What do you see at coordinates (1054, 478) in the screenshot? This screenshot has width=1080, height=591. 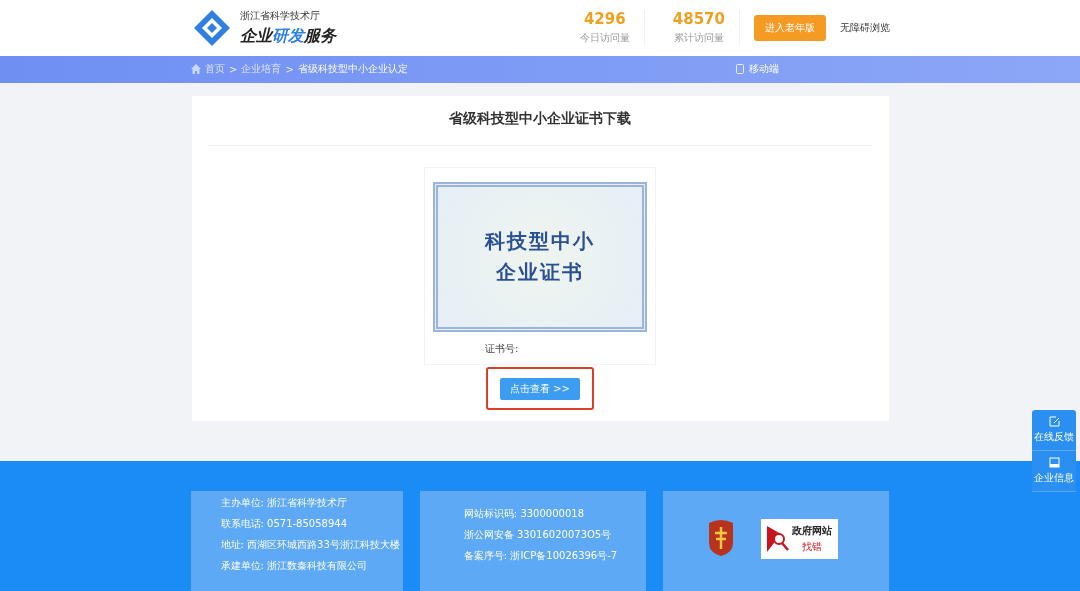 I see `side-link: 企业信息` at bounding box center [1054, 478].